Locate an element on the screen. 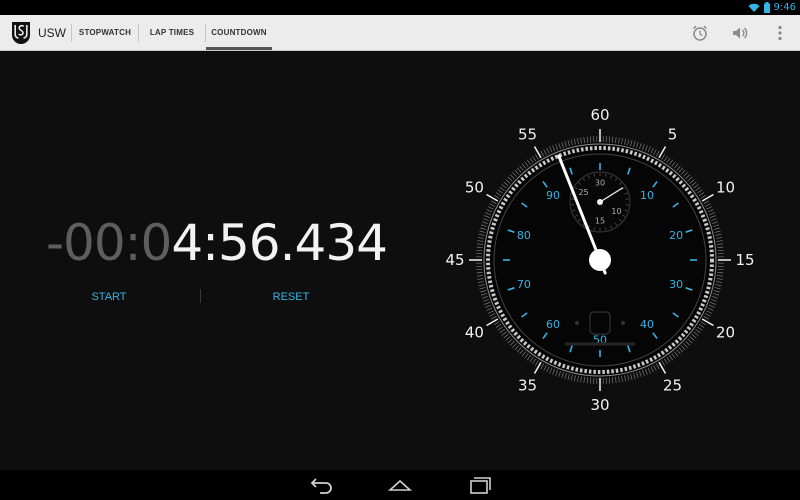 This screenshot has height=500, width=800. dial-outer-label: 20 is located at coordinates (725, 333).